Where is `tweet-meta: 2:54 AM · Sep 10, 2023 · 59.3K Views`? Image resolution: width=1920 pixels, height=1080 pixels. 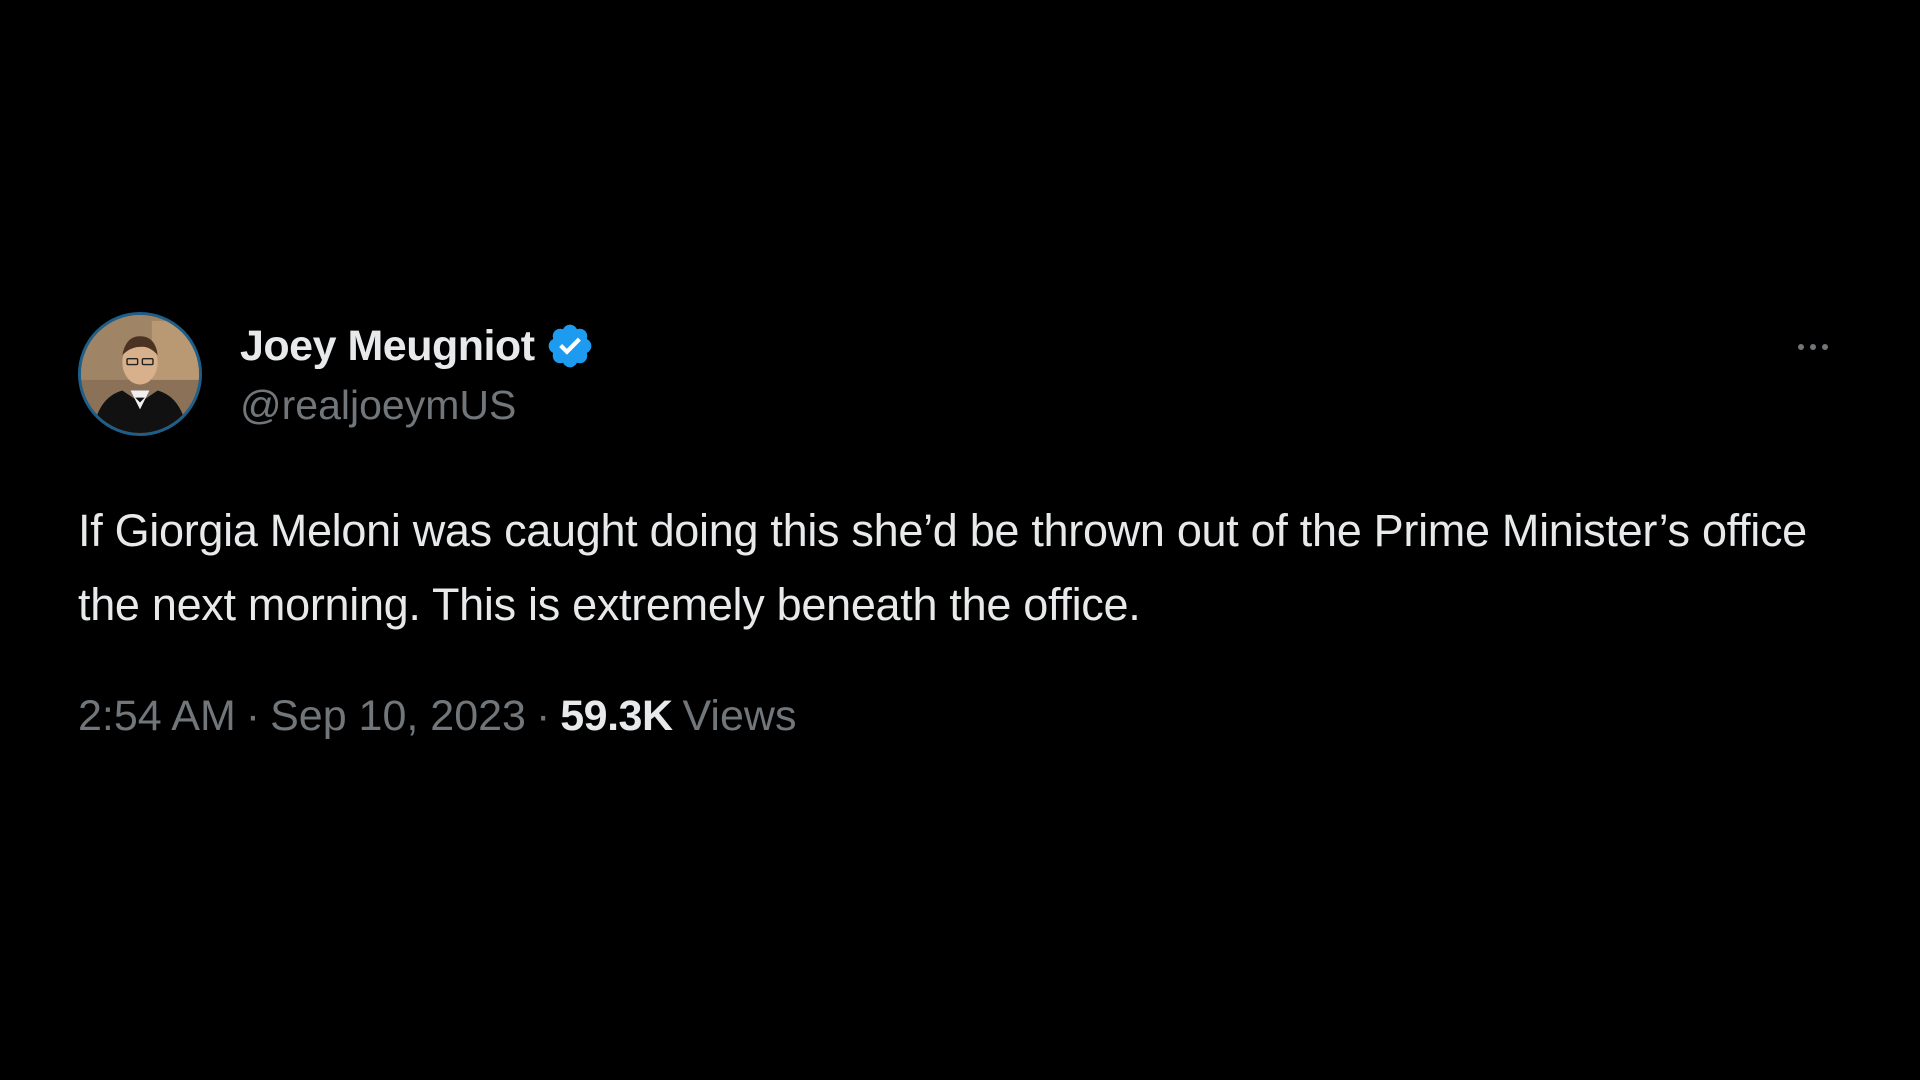
tweet-meta: 2:54 AM · Sep 10, 2023 · 59.3K Views is located at coordinates (437, 716).